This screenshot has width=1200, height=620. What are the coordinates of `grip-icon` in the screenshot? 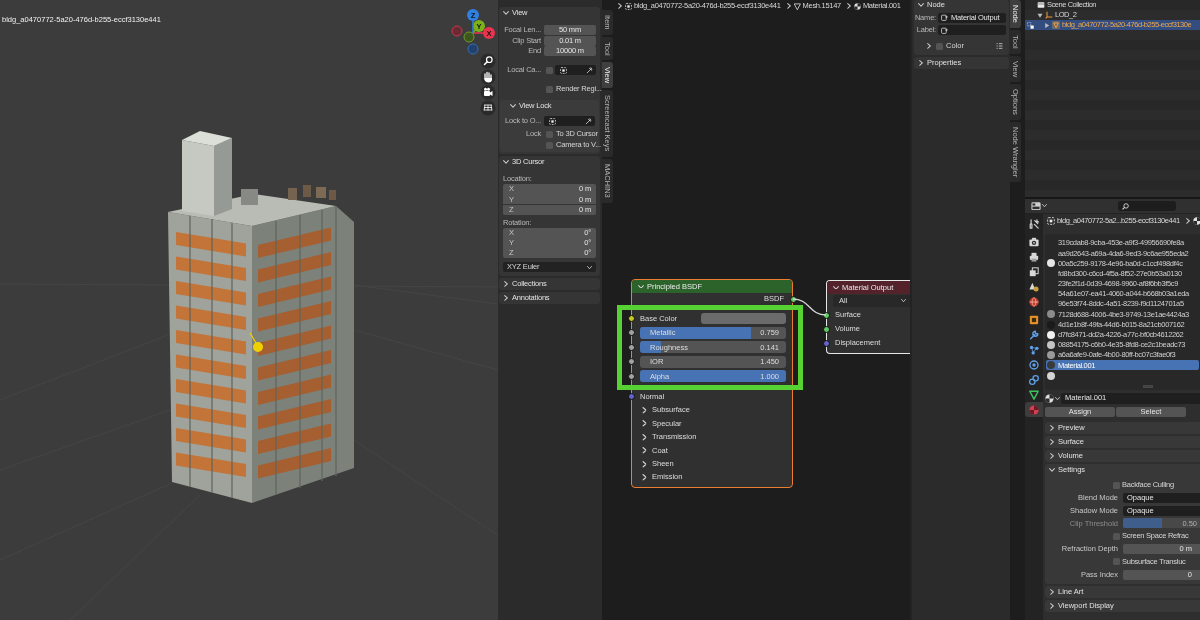 It's located at (1148, 386).